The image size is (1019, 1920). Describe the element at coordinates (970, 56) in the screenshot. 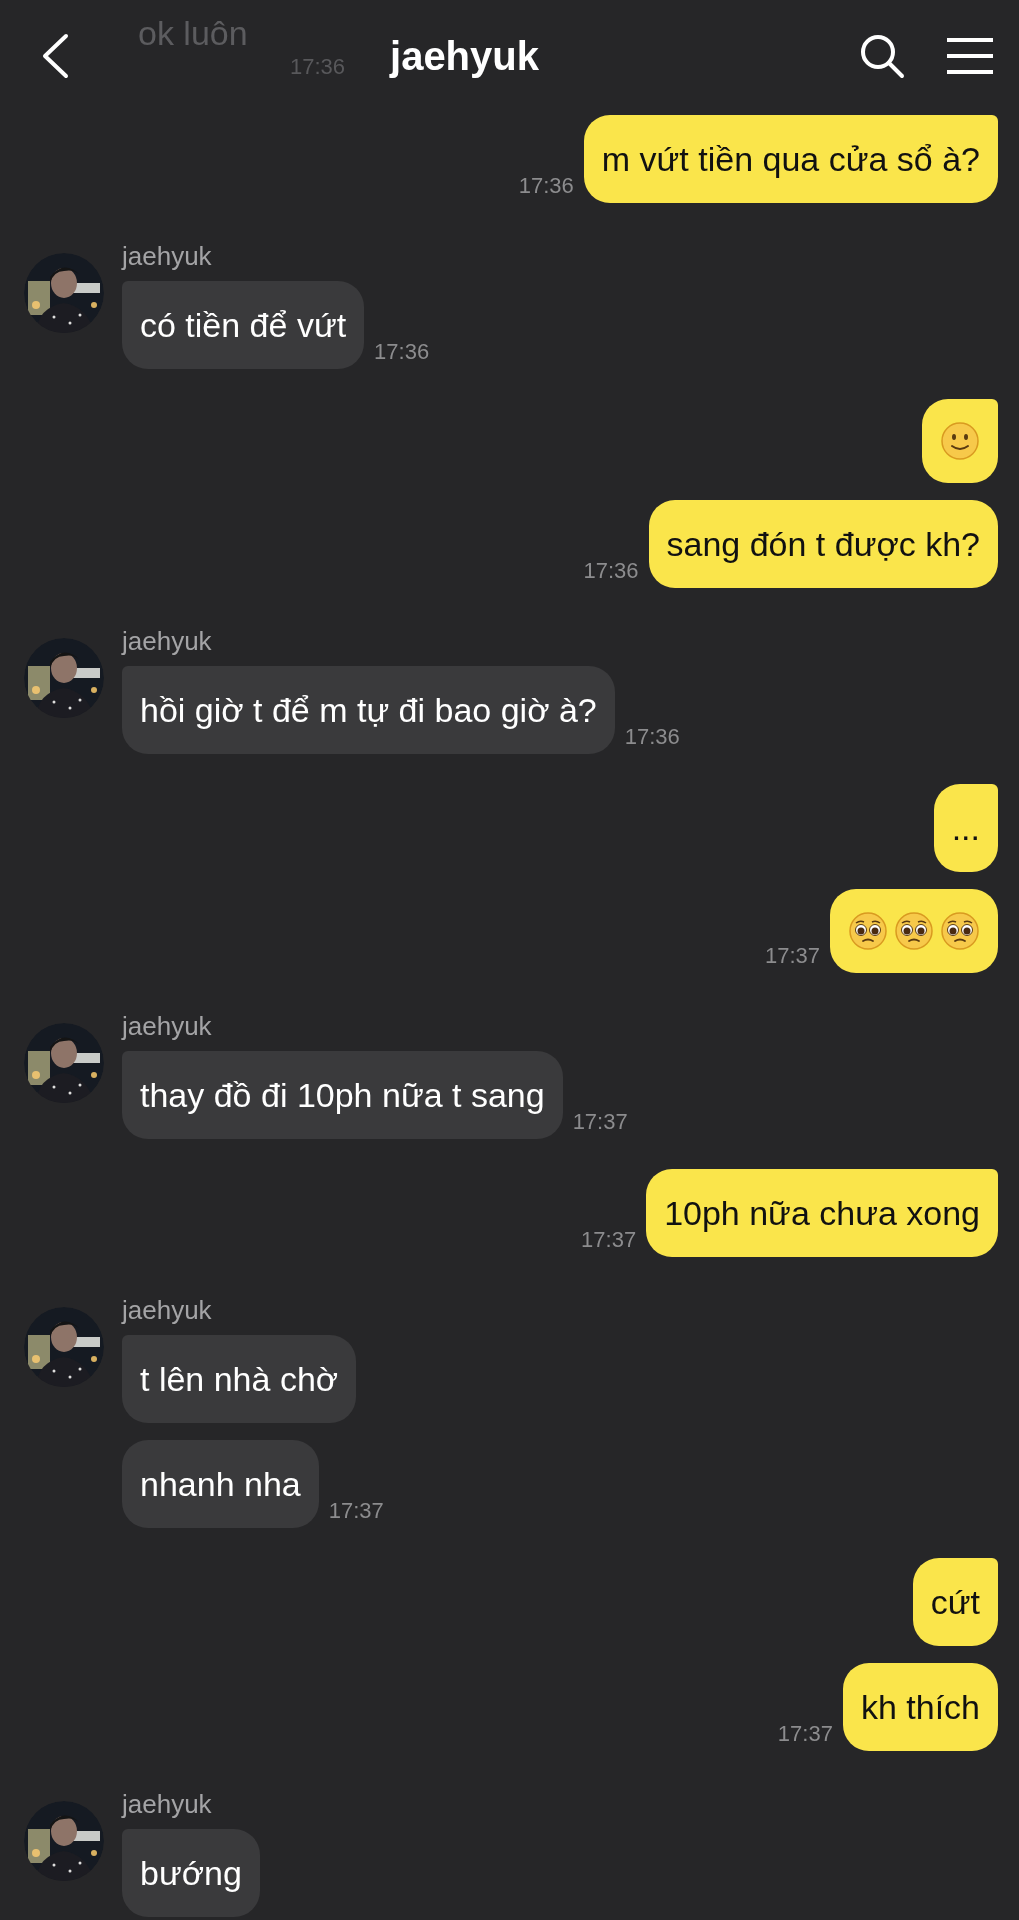

I see `menu-button` at that location.